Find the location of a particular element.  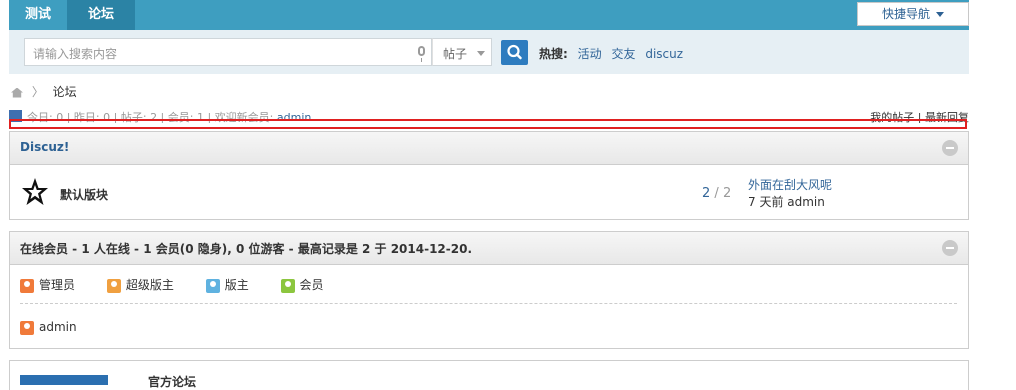

next-section: 官方论坛 is located at coordinates (489, 375).